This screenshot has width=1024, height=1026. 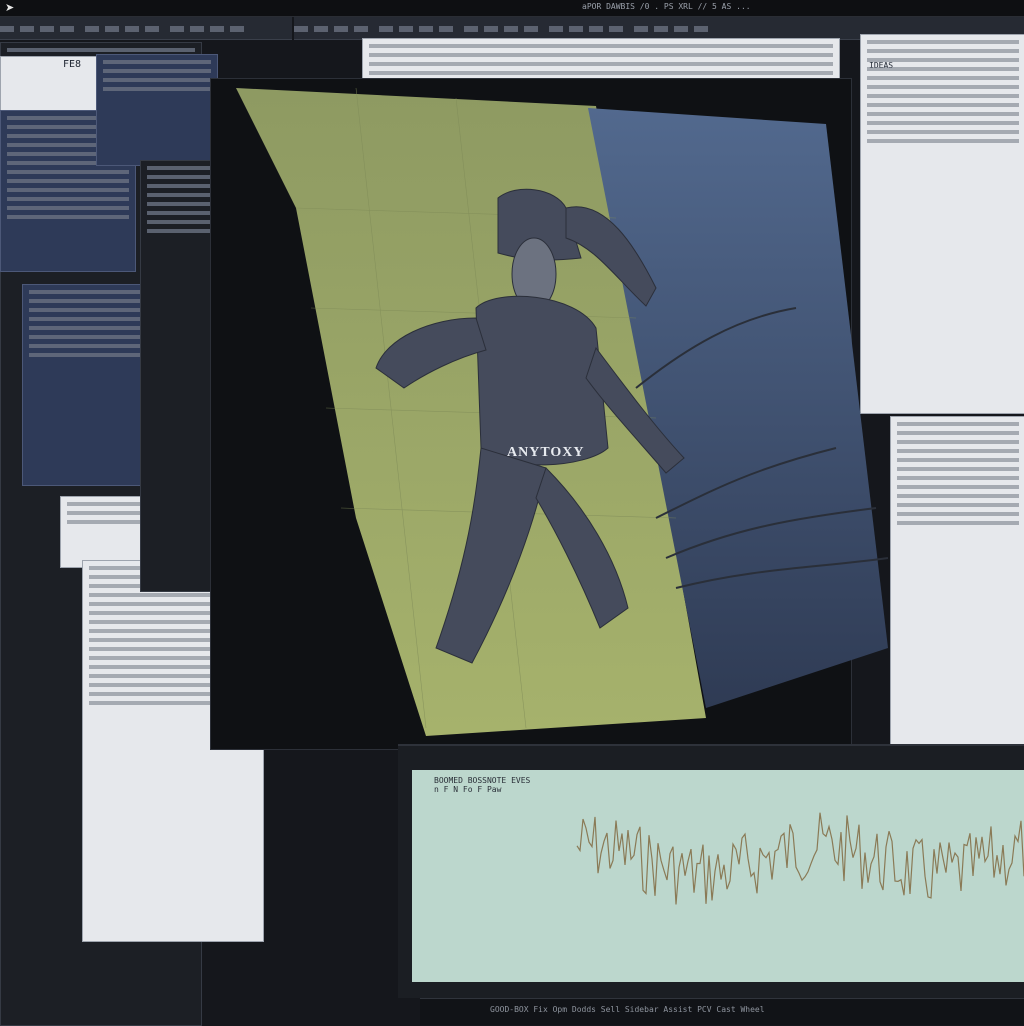 What do you see at coordinates (157, 110) in the screenshot?
I see `left-info-window` at bounding box center [157, 110].